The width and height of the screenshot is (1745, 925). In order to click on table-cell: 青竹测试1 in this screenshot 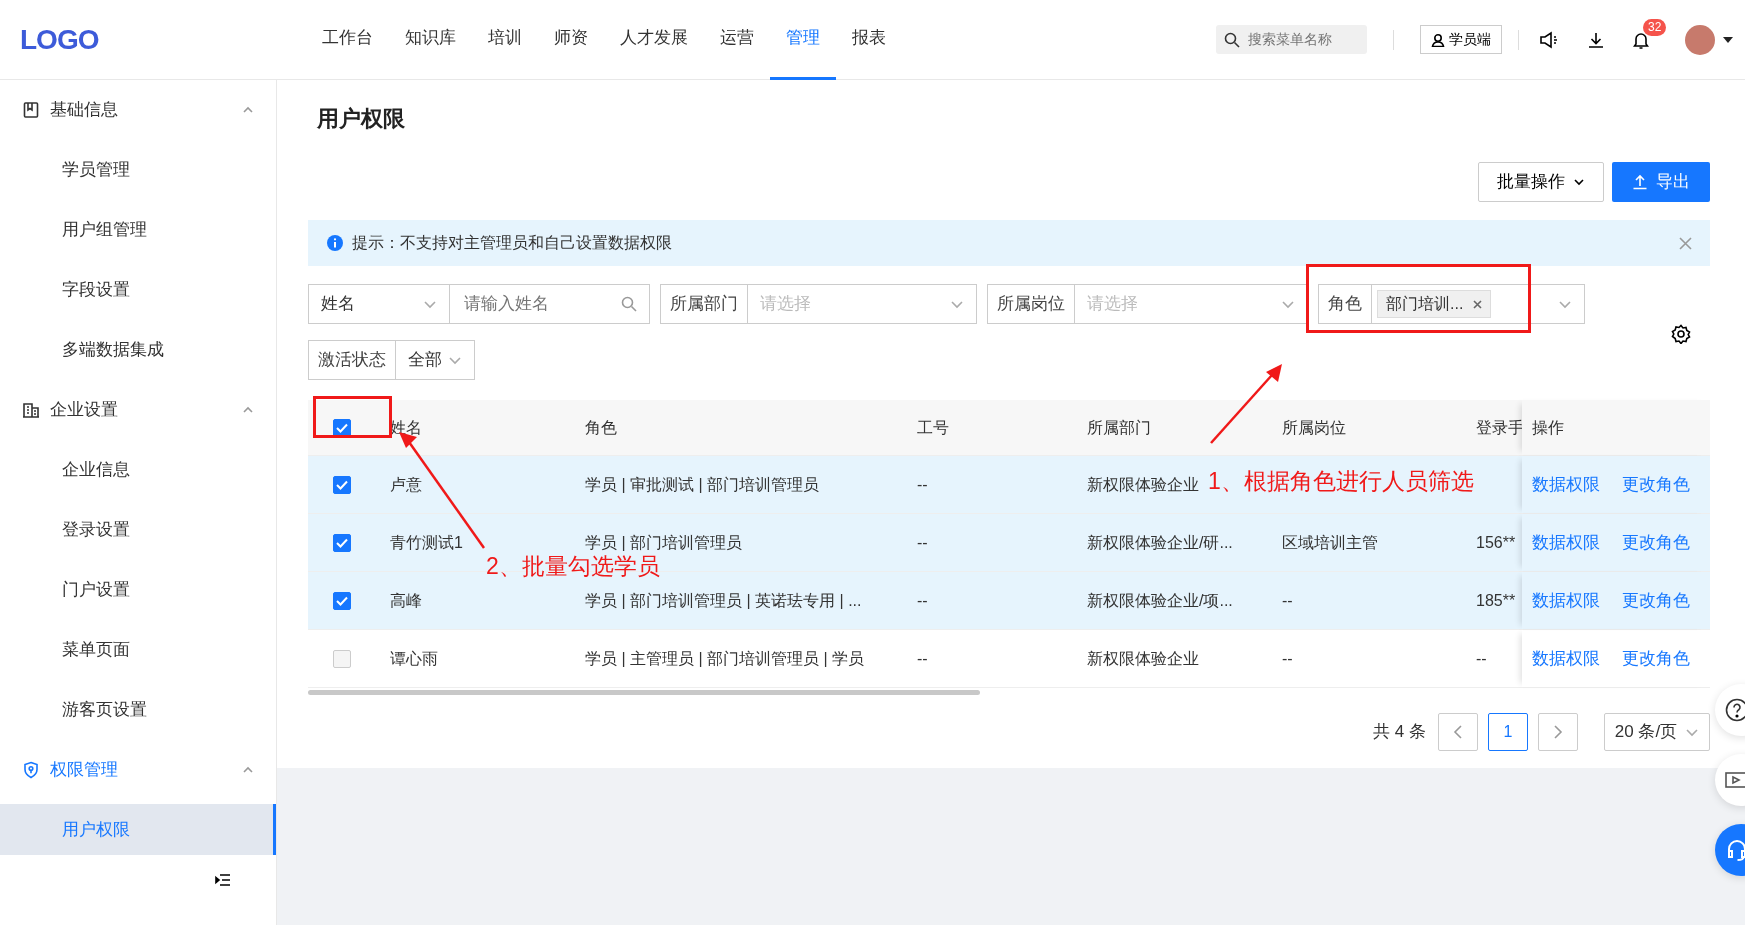, I will do `click(426, 542)`.